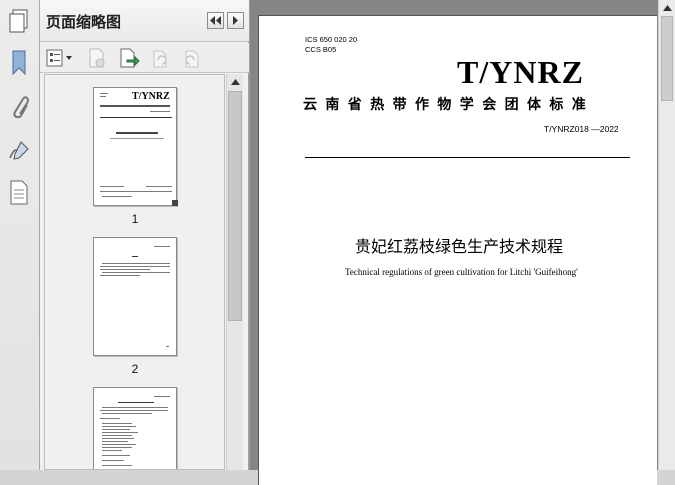 The width and height of the screenshot is (675, 485). Describe the element at coordinates (19, 63) in the screenshot. I see `bookmarks-icon` at that location.